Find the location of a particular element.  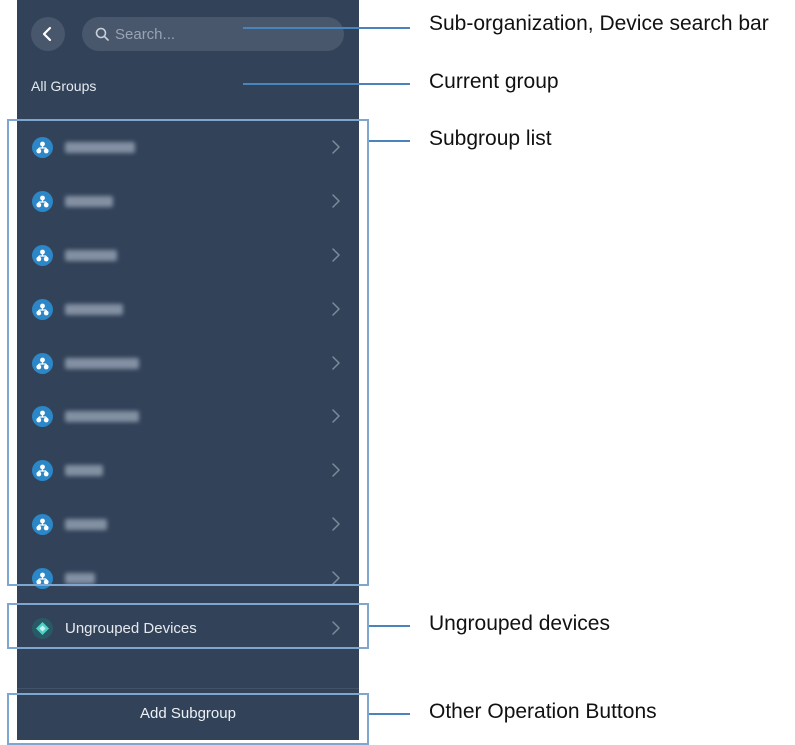

subgroup-list-leader-line is located at coordinates (389, 141).